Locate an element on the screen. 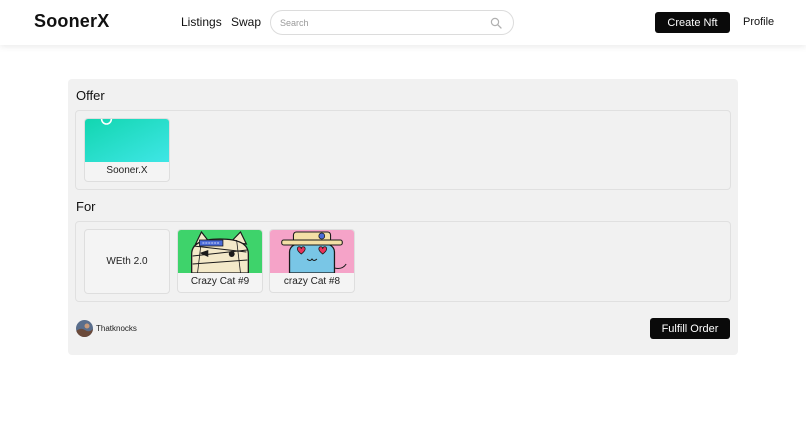  search-box is located at coordinates (392, 22).